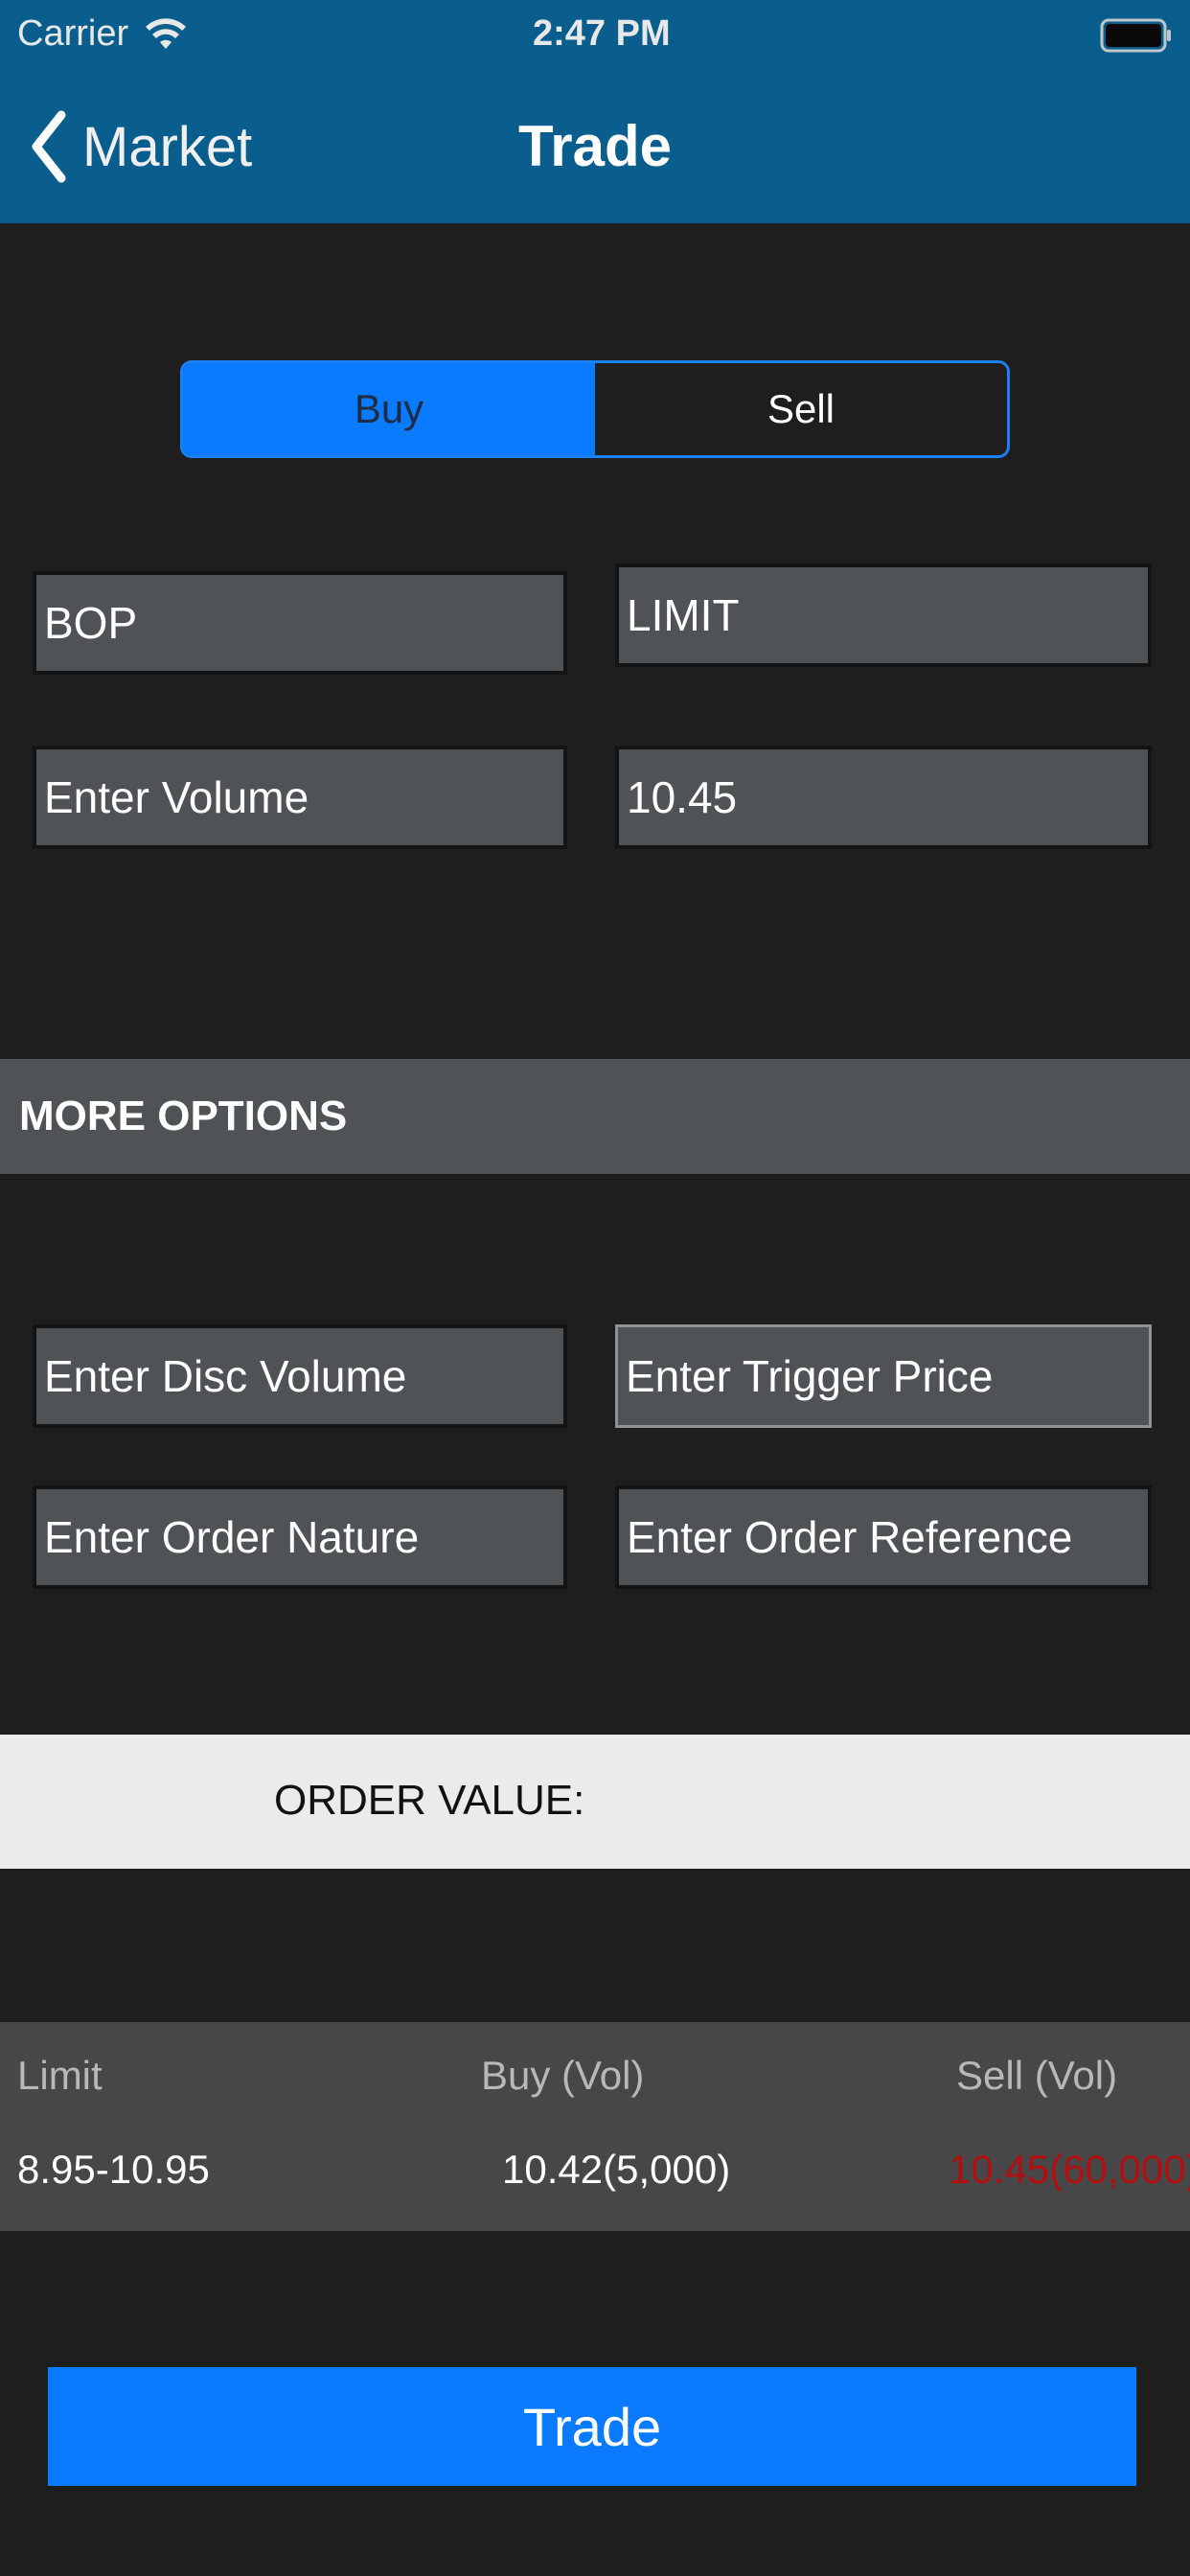  I want to click on buy-segment: Buy, so click(389, 409).